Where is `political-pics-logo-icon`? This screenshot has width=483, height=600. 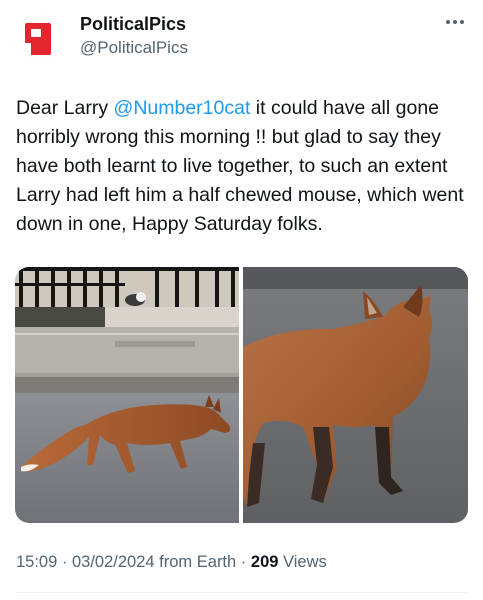
political-pics-logo-icon is located at coordinates (39, 39).